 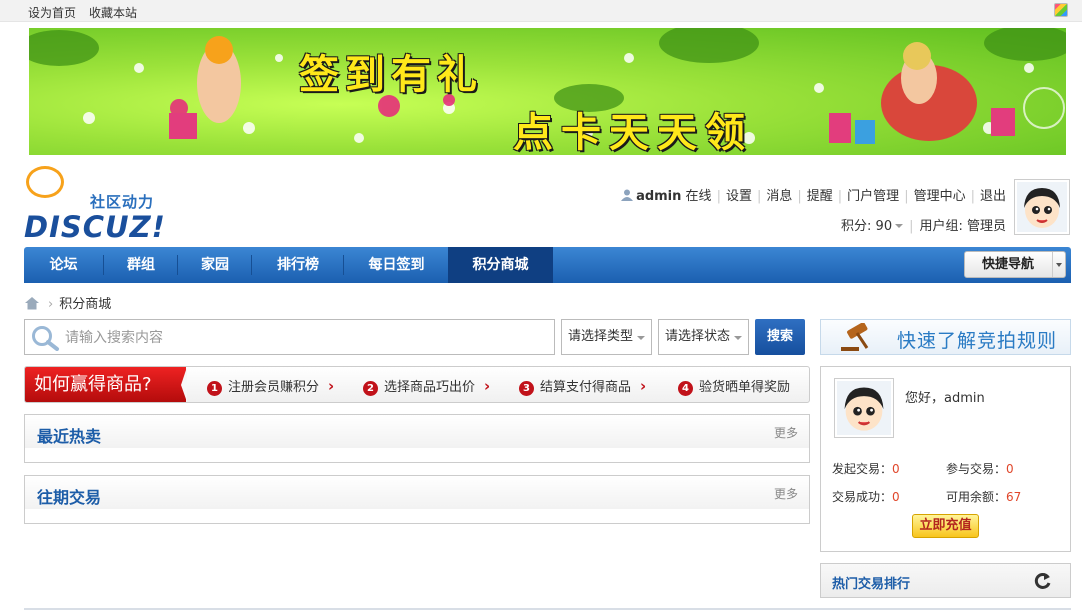 I want to click on past-trades-title: 往期交易, so click(x=69, y=497).